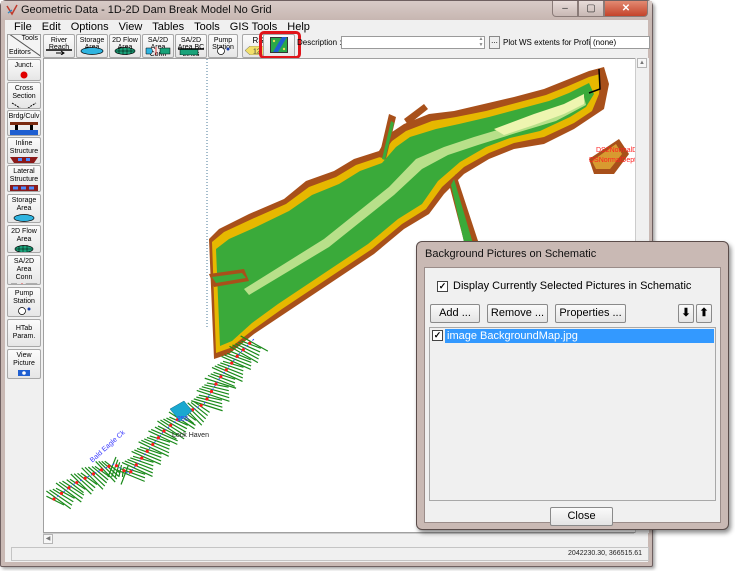 The width and height of the screenshot is (735, 571). What do you see at coordinates (565, 9) in the screenshot?
I see `minimize-button: –` at bounding box center [565, 9].